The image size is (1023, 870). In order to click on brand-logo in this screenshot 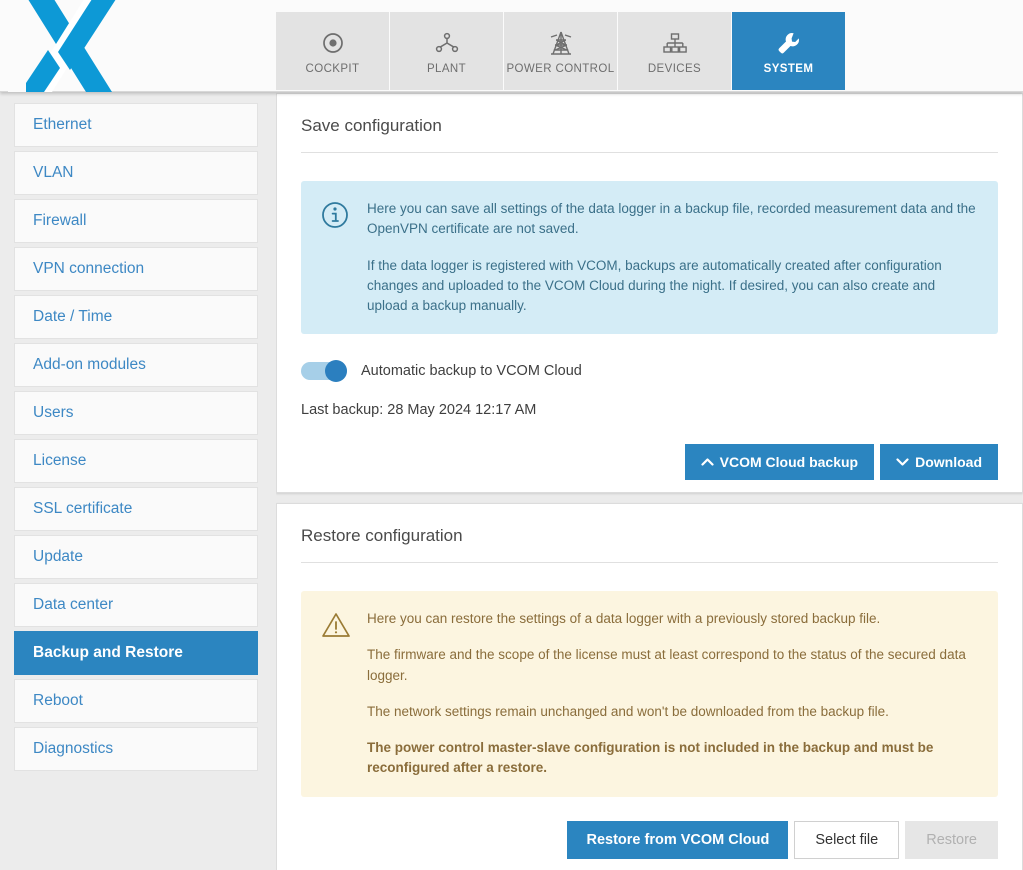, I will do `click(63, 46)`.